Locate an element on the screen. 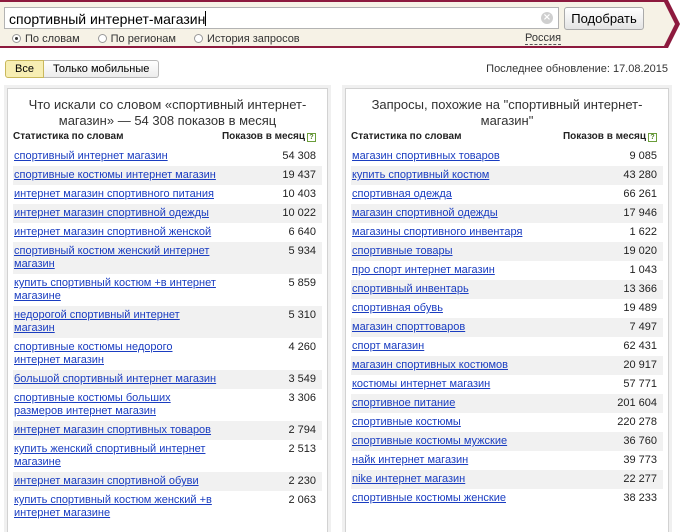 This screenshot has height=532, width=680. impressions-count: 4 260 is located at coordinates (302, 347).